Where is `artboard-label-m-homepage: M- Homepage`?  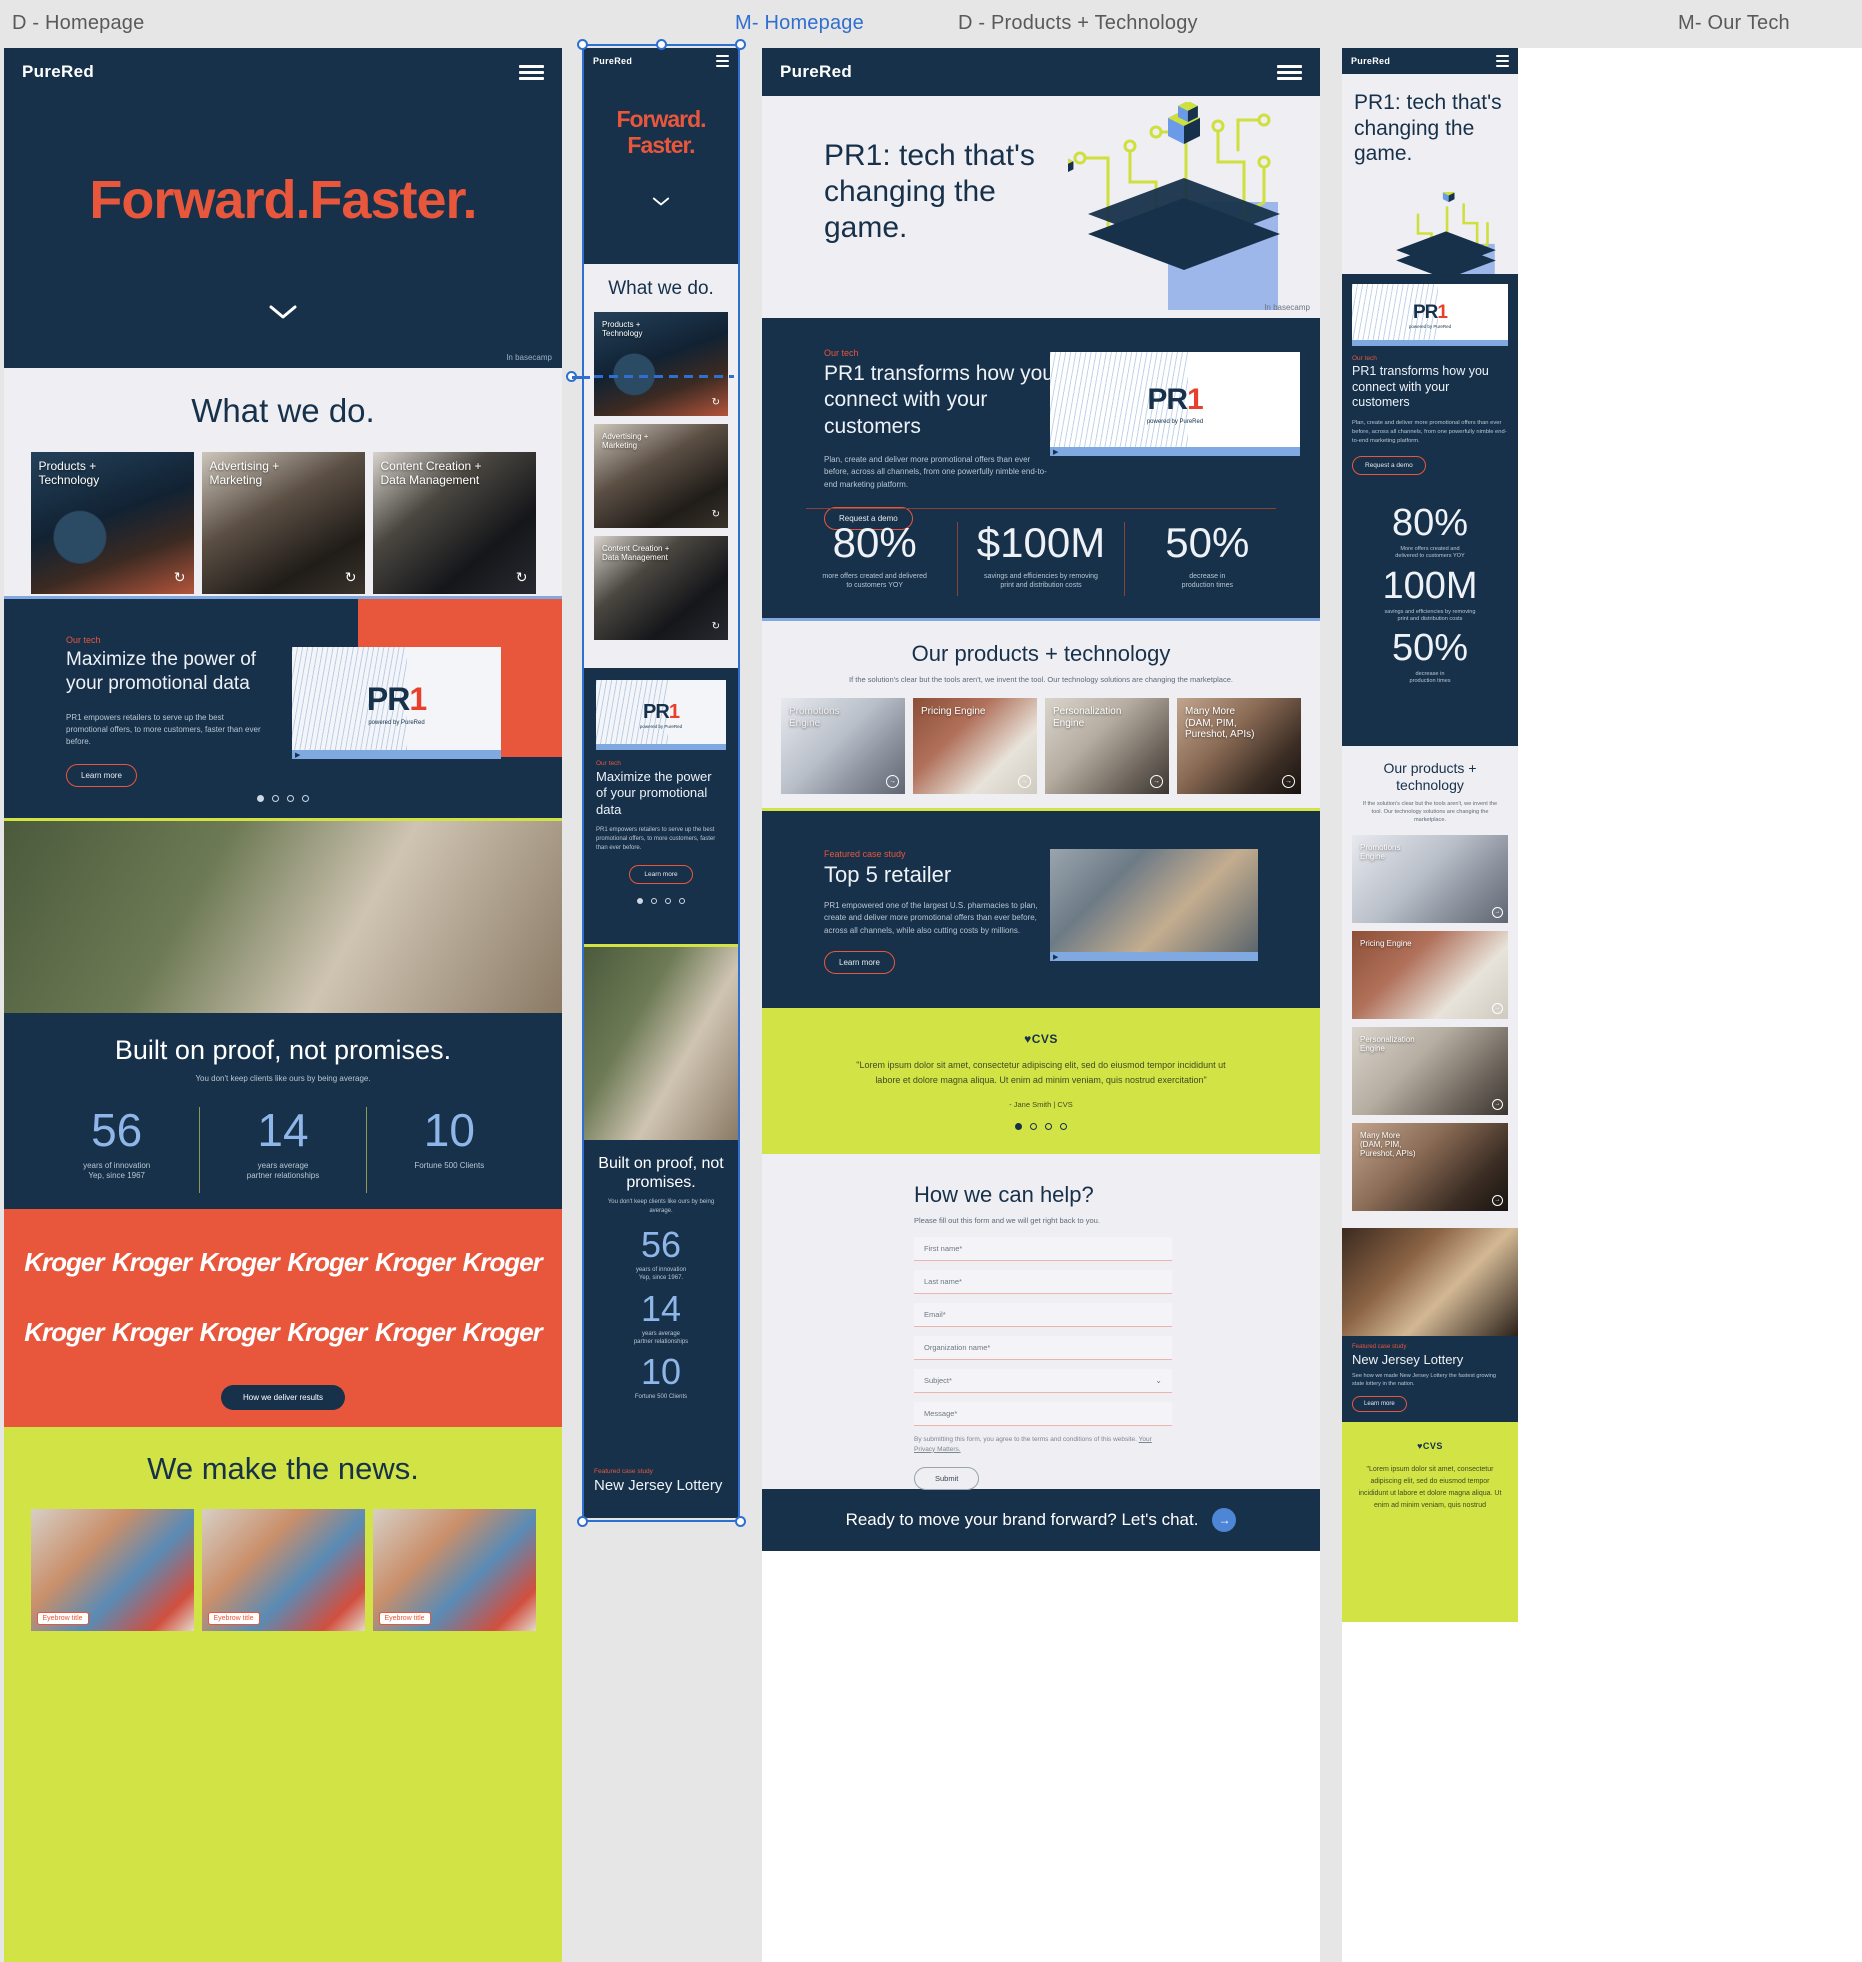
artboard-label-m-homepage: M- Homepage is located at coordinates (799, 23).